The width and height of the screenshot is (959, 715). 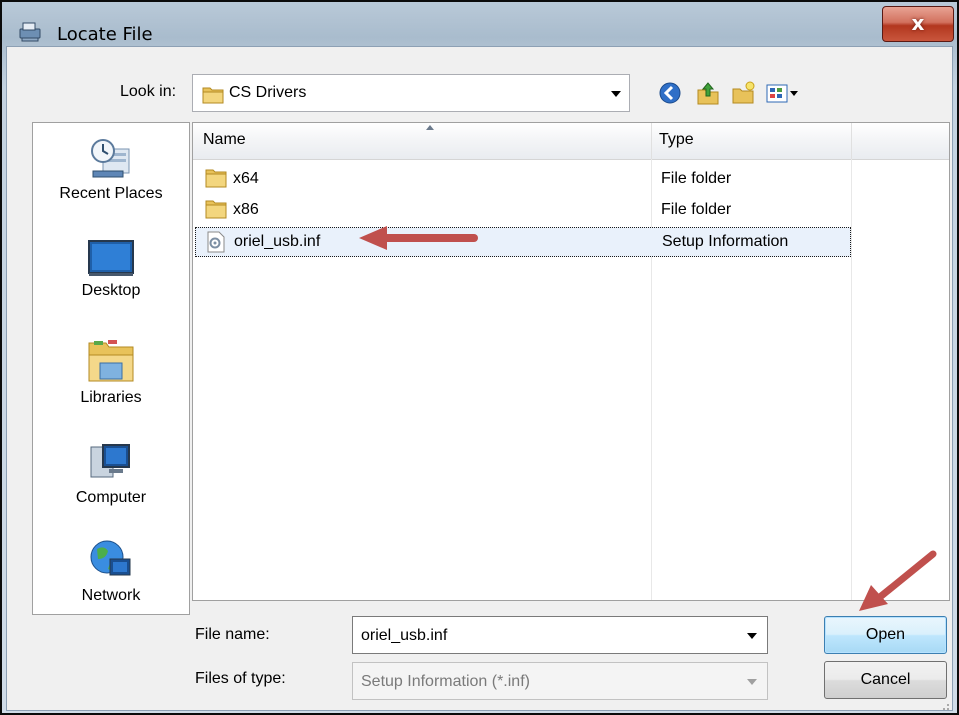 What do you see at coordinates (110, 558) in the screenshot?
I see `network-icon` at bounding box center [110, 558].